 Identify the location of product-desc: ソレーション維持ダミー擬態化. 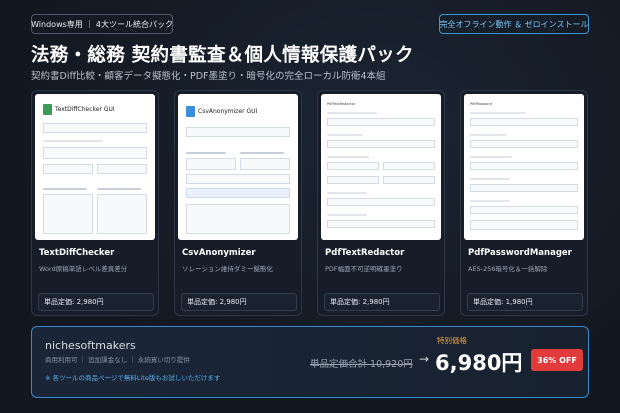
(227, 269).